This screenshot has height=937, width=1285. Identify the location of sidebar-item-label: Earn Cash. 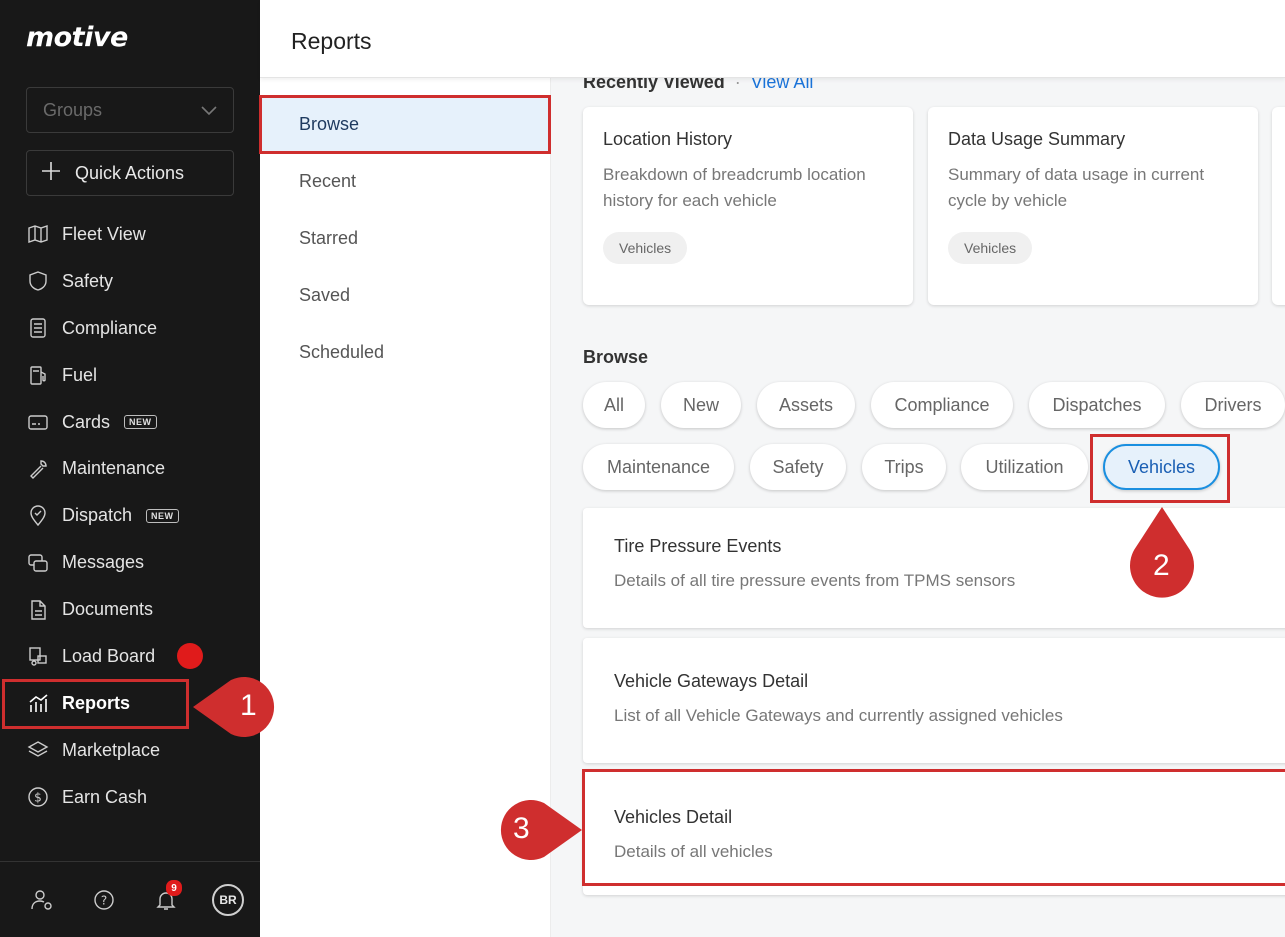
(105, 796).